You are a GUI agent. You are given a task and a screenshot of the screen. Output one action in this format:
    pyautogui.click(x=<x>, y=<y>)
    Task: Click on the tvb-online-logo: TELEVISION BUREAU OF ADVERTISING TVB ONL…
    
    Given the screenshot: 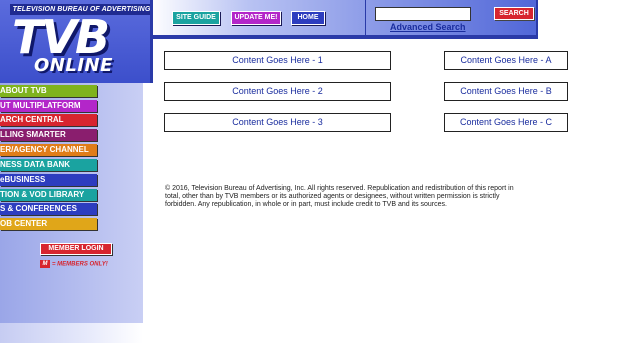 What is the action you would take?
    pyautogui.click(x=76, y=41)
    